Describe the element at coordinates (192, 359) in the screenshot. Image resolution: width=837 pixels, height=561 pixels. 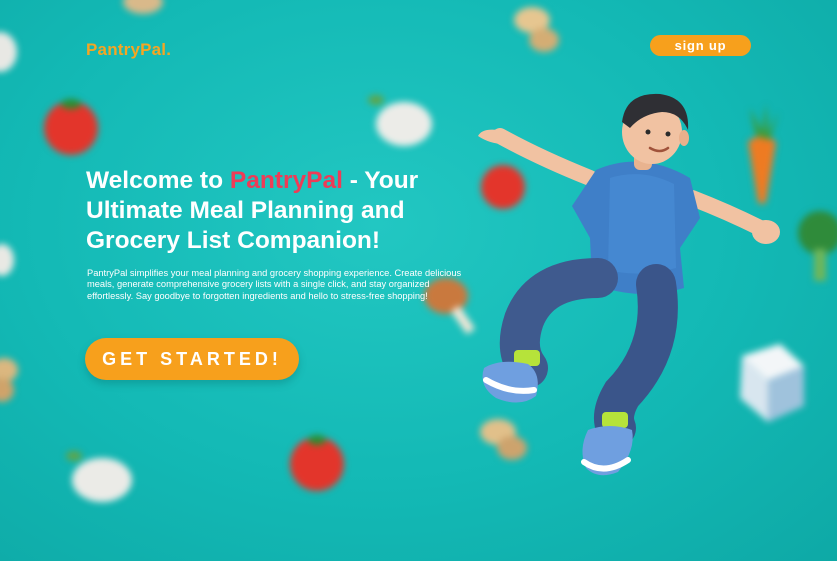
I see `get-started-button: GET STARTED!` at that location.